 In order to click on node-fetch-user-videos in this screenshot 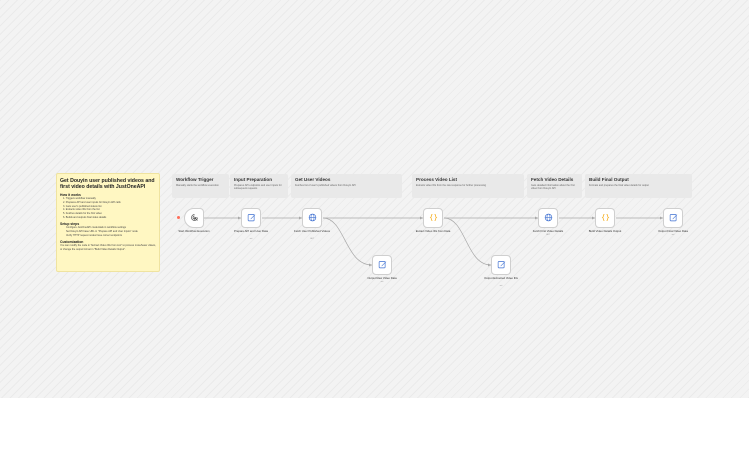, I will do `click(312, 218)`.